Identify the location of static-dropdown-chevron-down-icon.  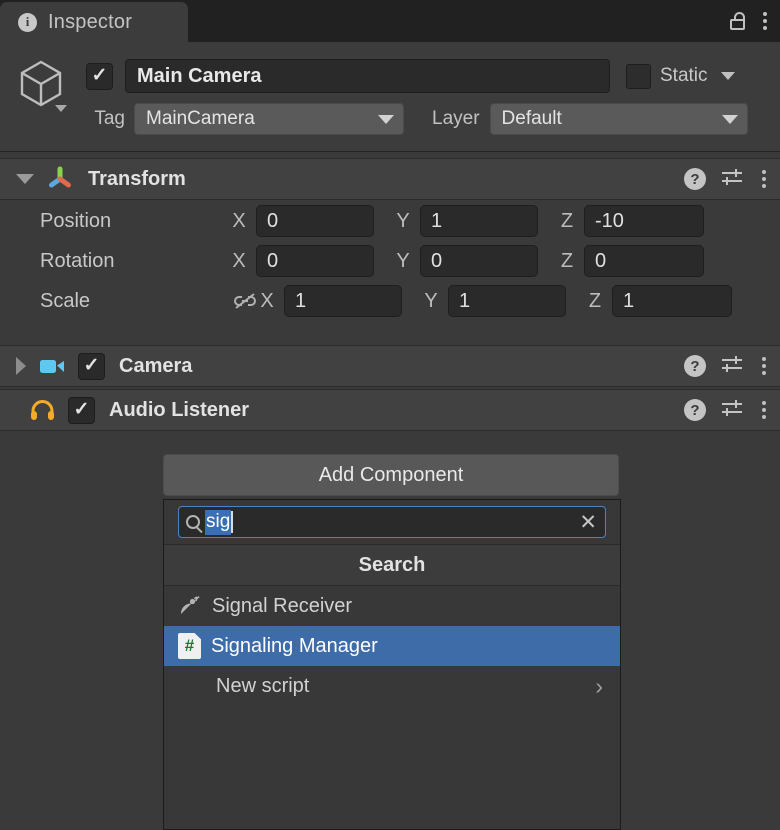
(727, 76).